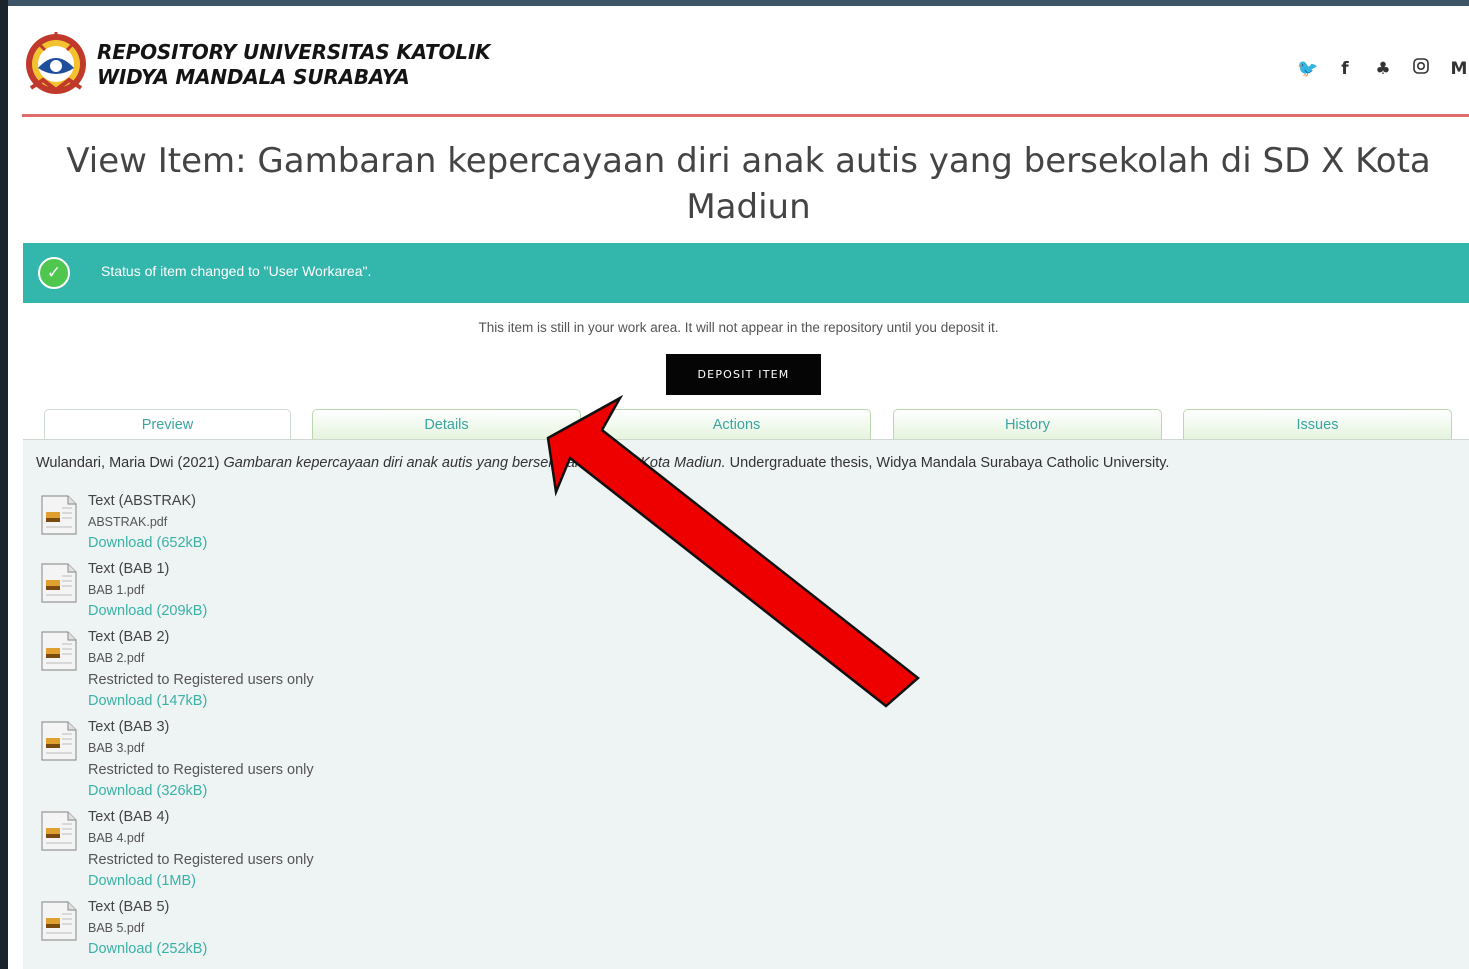 The height and width of the screenshot is (969, 1469). I want to click on tab-preview: Preview, so click(167, 425).